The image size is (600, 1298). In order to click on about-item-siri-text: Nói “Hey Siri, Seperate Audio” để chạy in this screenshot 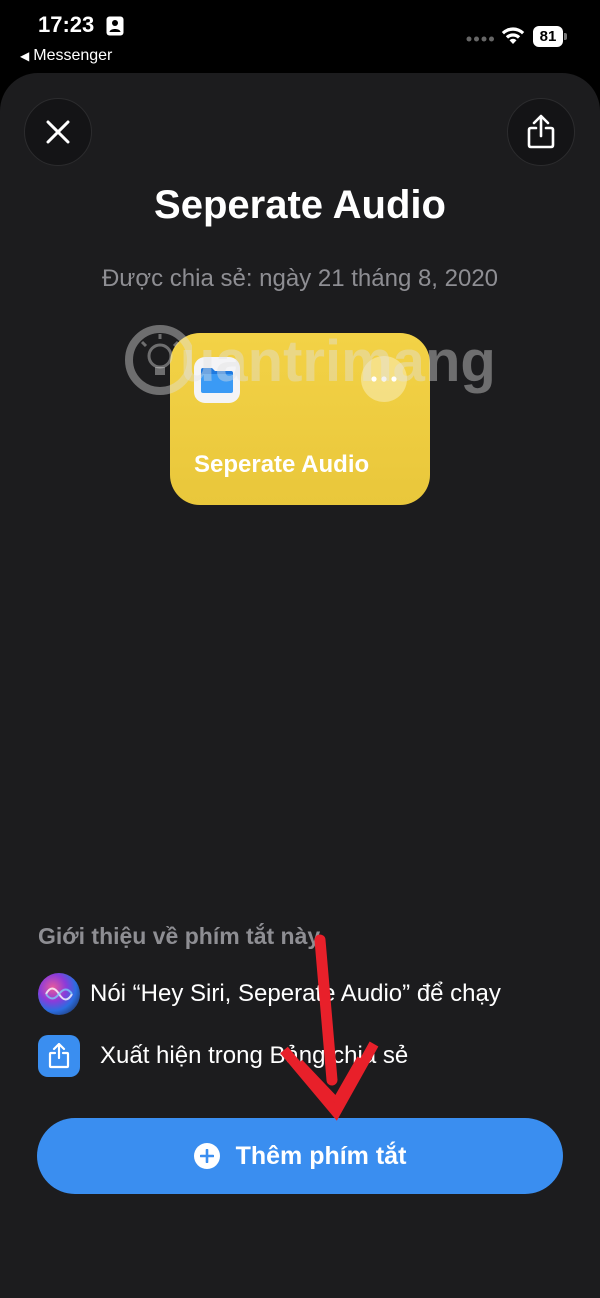, I will do `click(295, 993)`.